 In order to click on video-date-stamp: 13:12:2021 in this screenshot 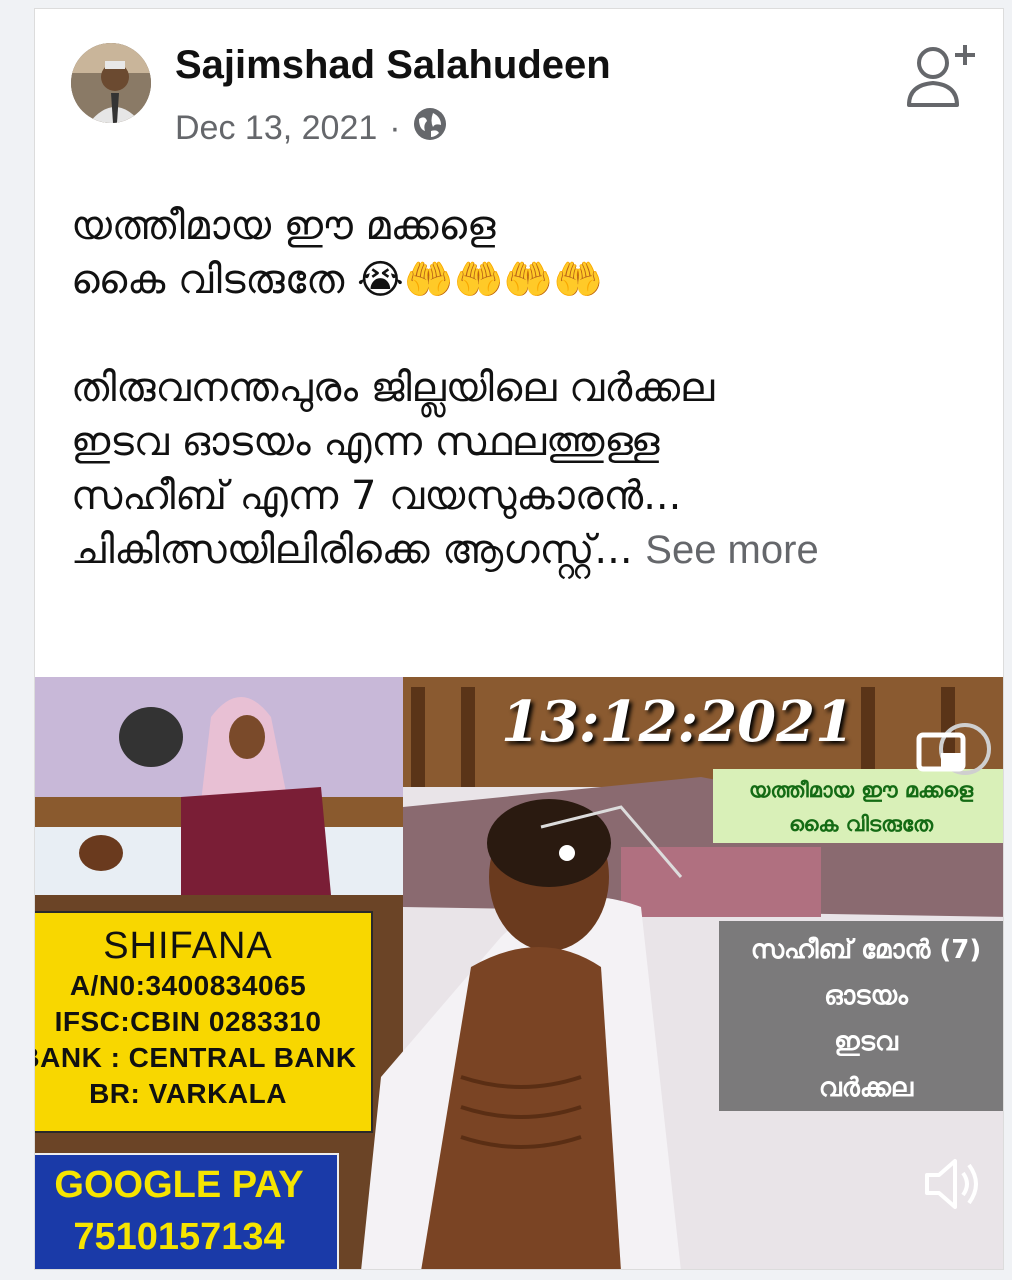, I will do `click(678, 722)`.